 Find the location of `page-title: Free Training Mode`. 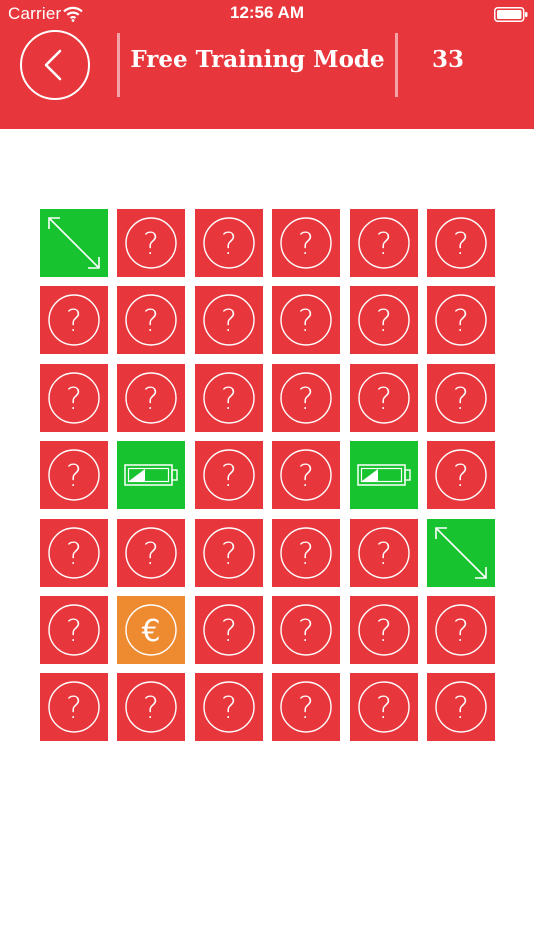

page-title: Free Training Mode is located at coordinates (257, 59).